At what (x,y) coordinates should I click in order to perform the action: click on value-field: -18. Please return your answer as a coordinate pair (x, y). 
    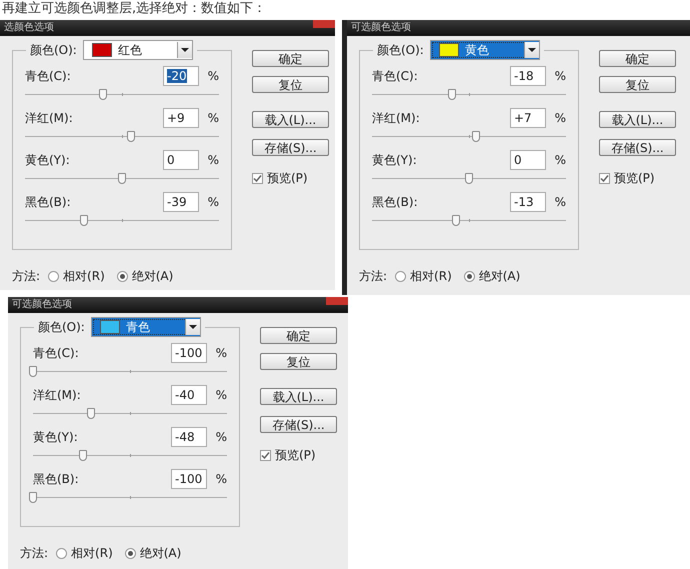
    Looking at the image, I should click on (528, 76).